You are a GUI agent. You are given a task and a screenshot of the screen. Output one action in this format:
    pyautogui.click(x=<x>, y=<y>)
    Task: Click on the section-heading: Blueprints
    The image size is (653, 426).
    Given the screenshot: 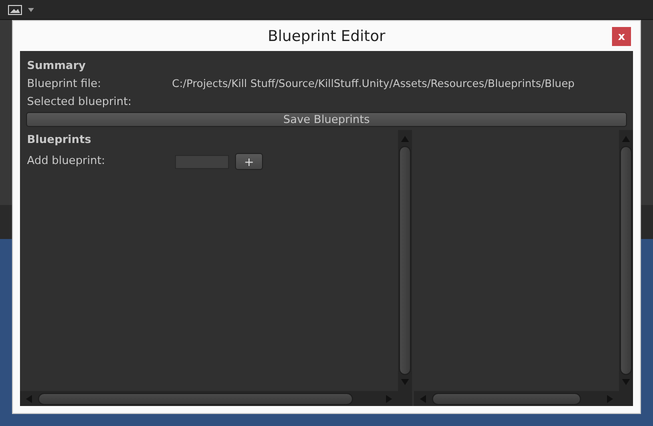 What is the action you would take?
    pyautogui.click(x=59, y=140)
    